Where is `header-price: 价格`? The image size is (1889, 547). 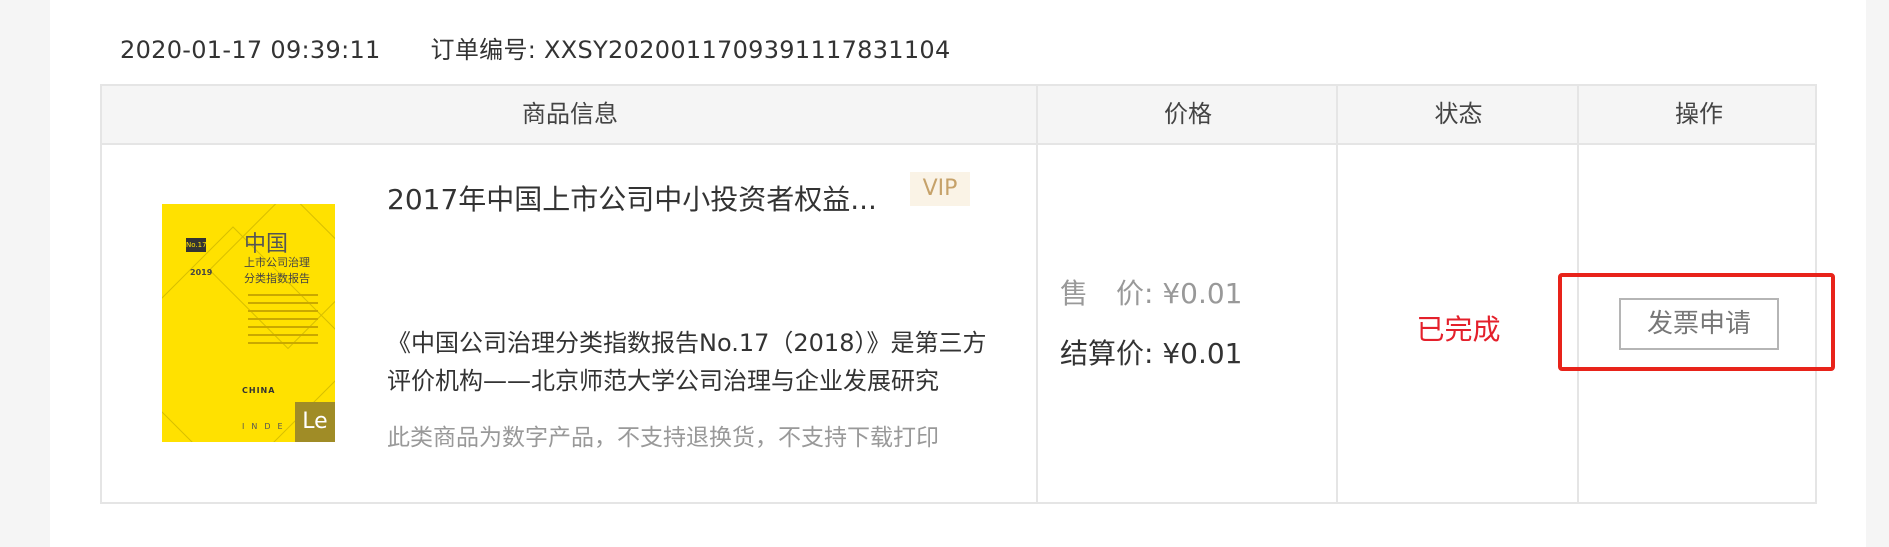
header-price: 价格 is located at coordinates (1188, 114).